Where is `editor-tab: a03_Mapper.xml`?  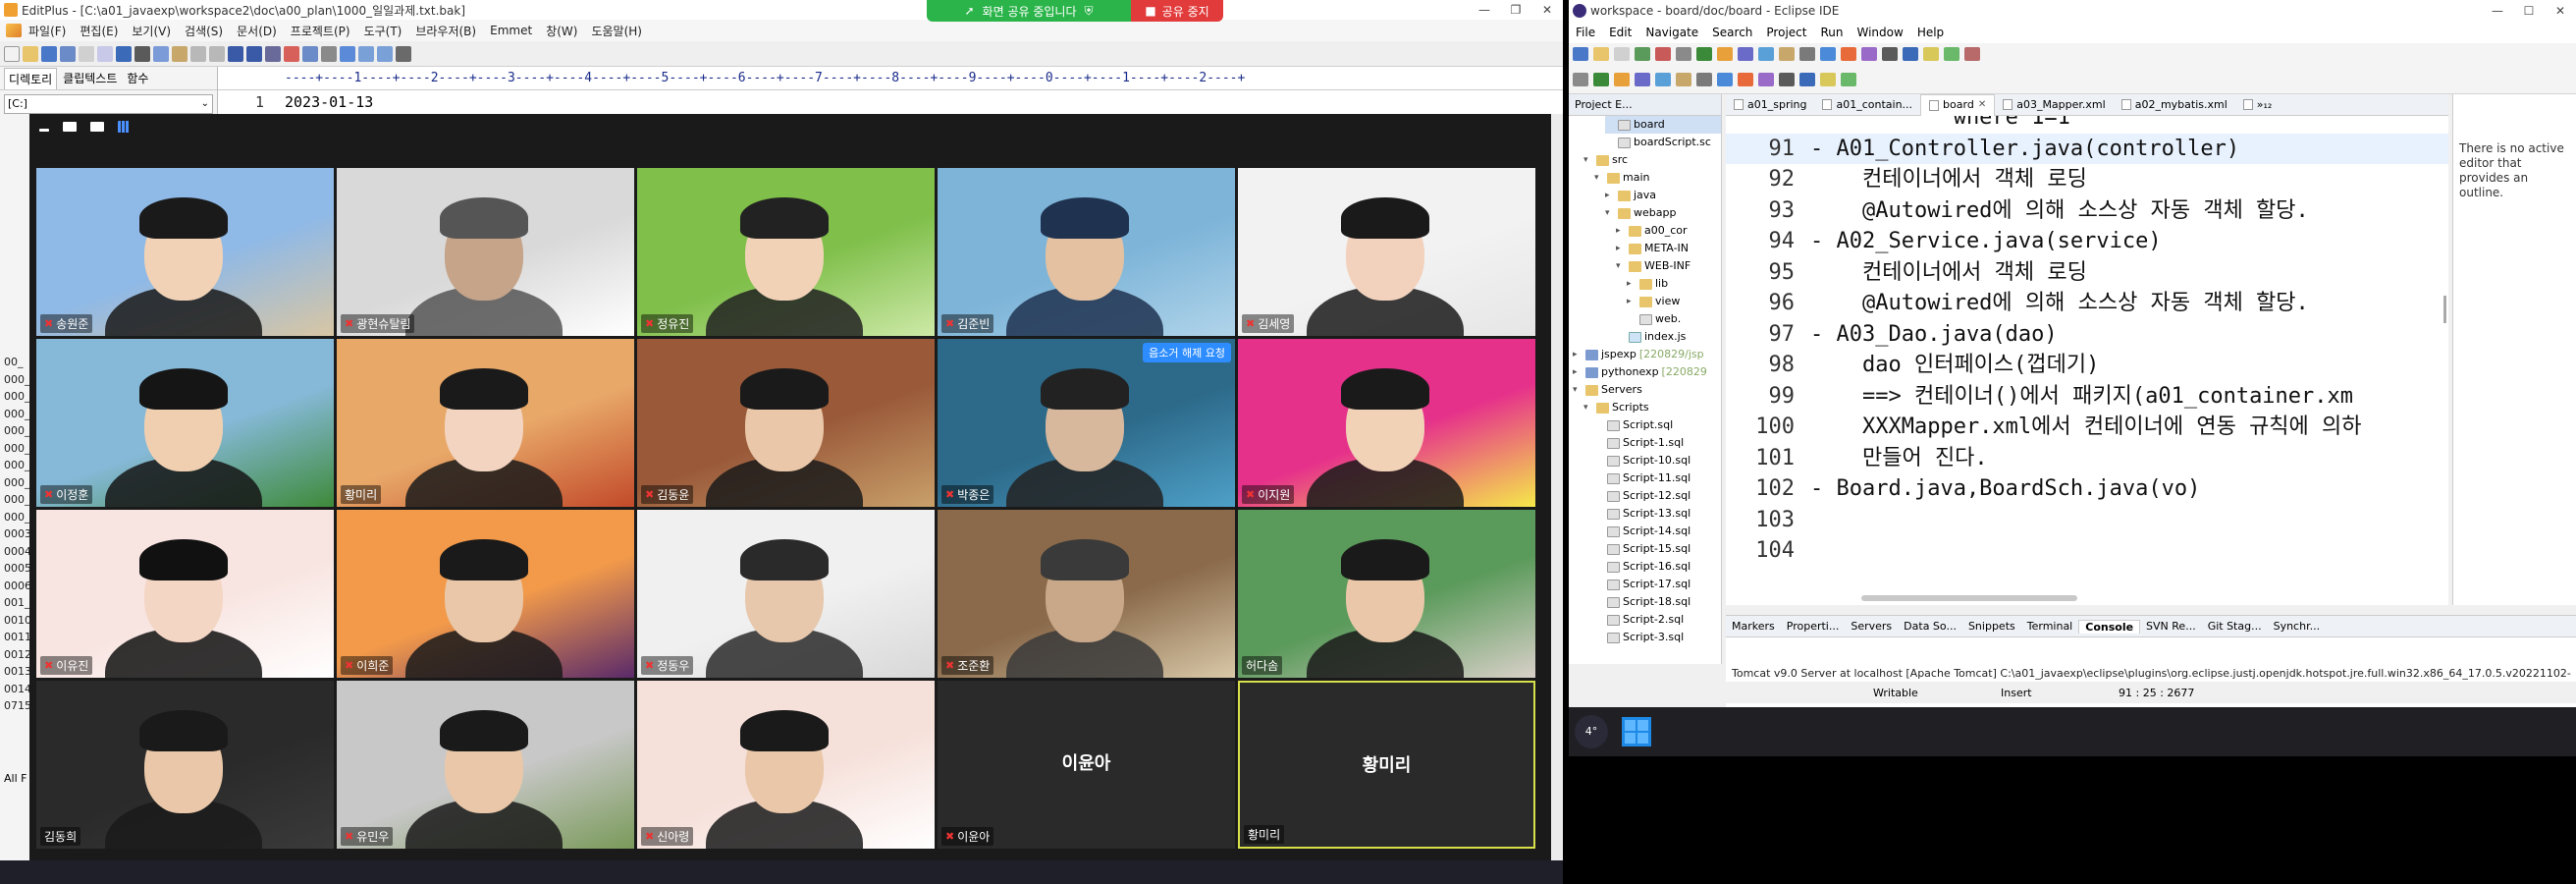
editor-tab: a03_Mapper.xml is located at coordinates (2054, 105).